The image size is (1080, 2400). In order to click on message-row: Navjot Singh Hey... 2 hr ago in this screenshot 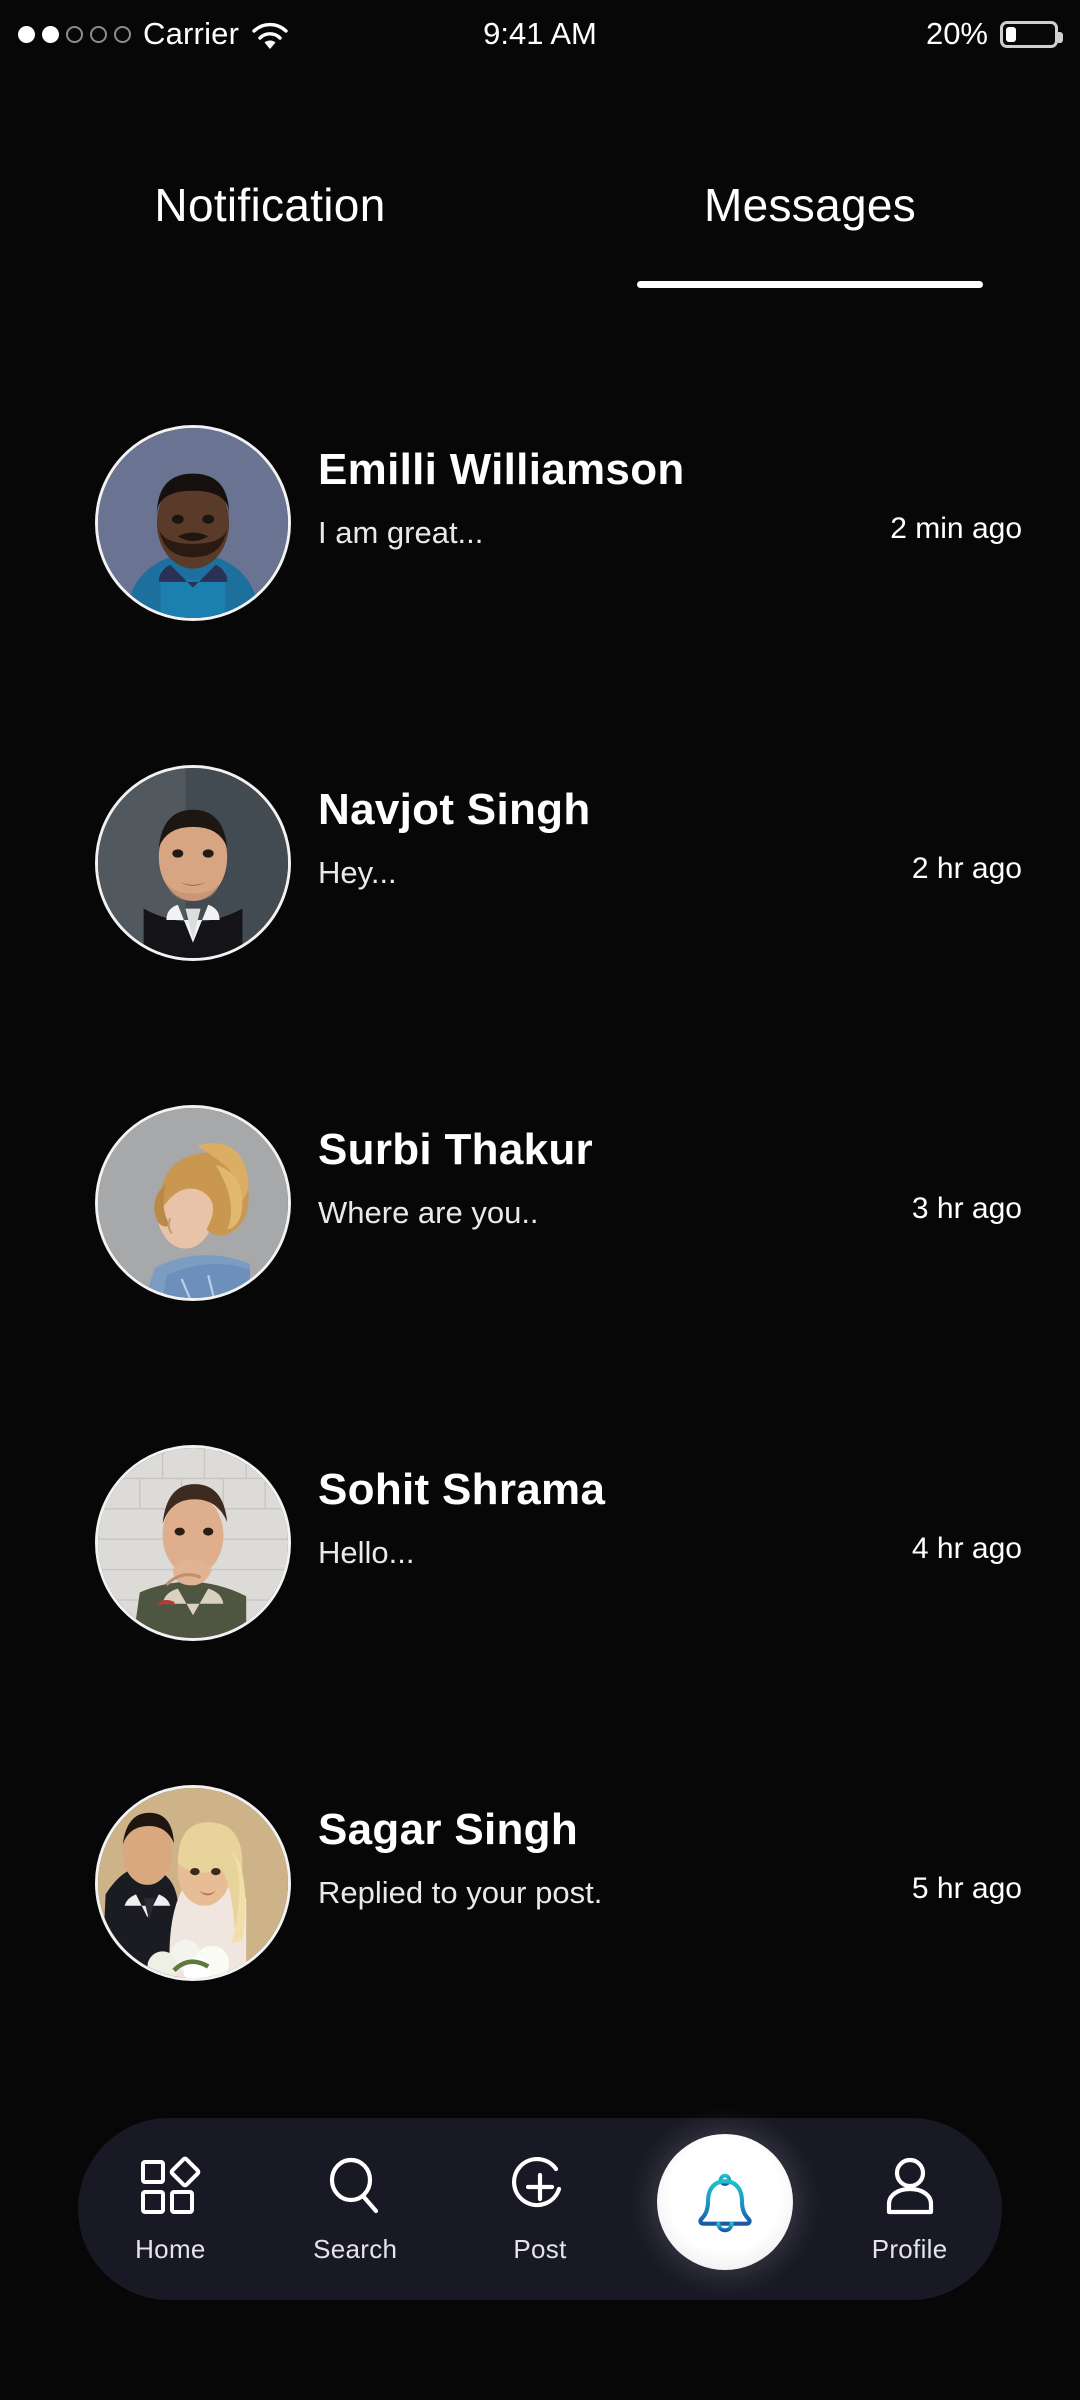, I will do `click(540, 930)`.